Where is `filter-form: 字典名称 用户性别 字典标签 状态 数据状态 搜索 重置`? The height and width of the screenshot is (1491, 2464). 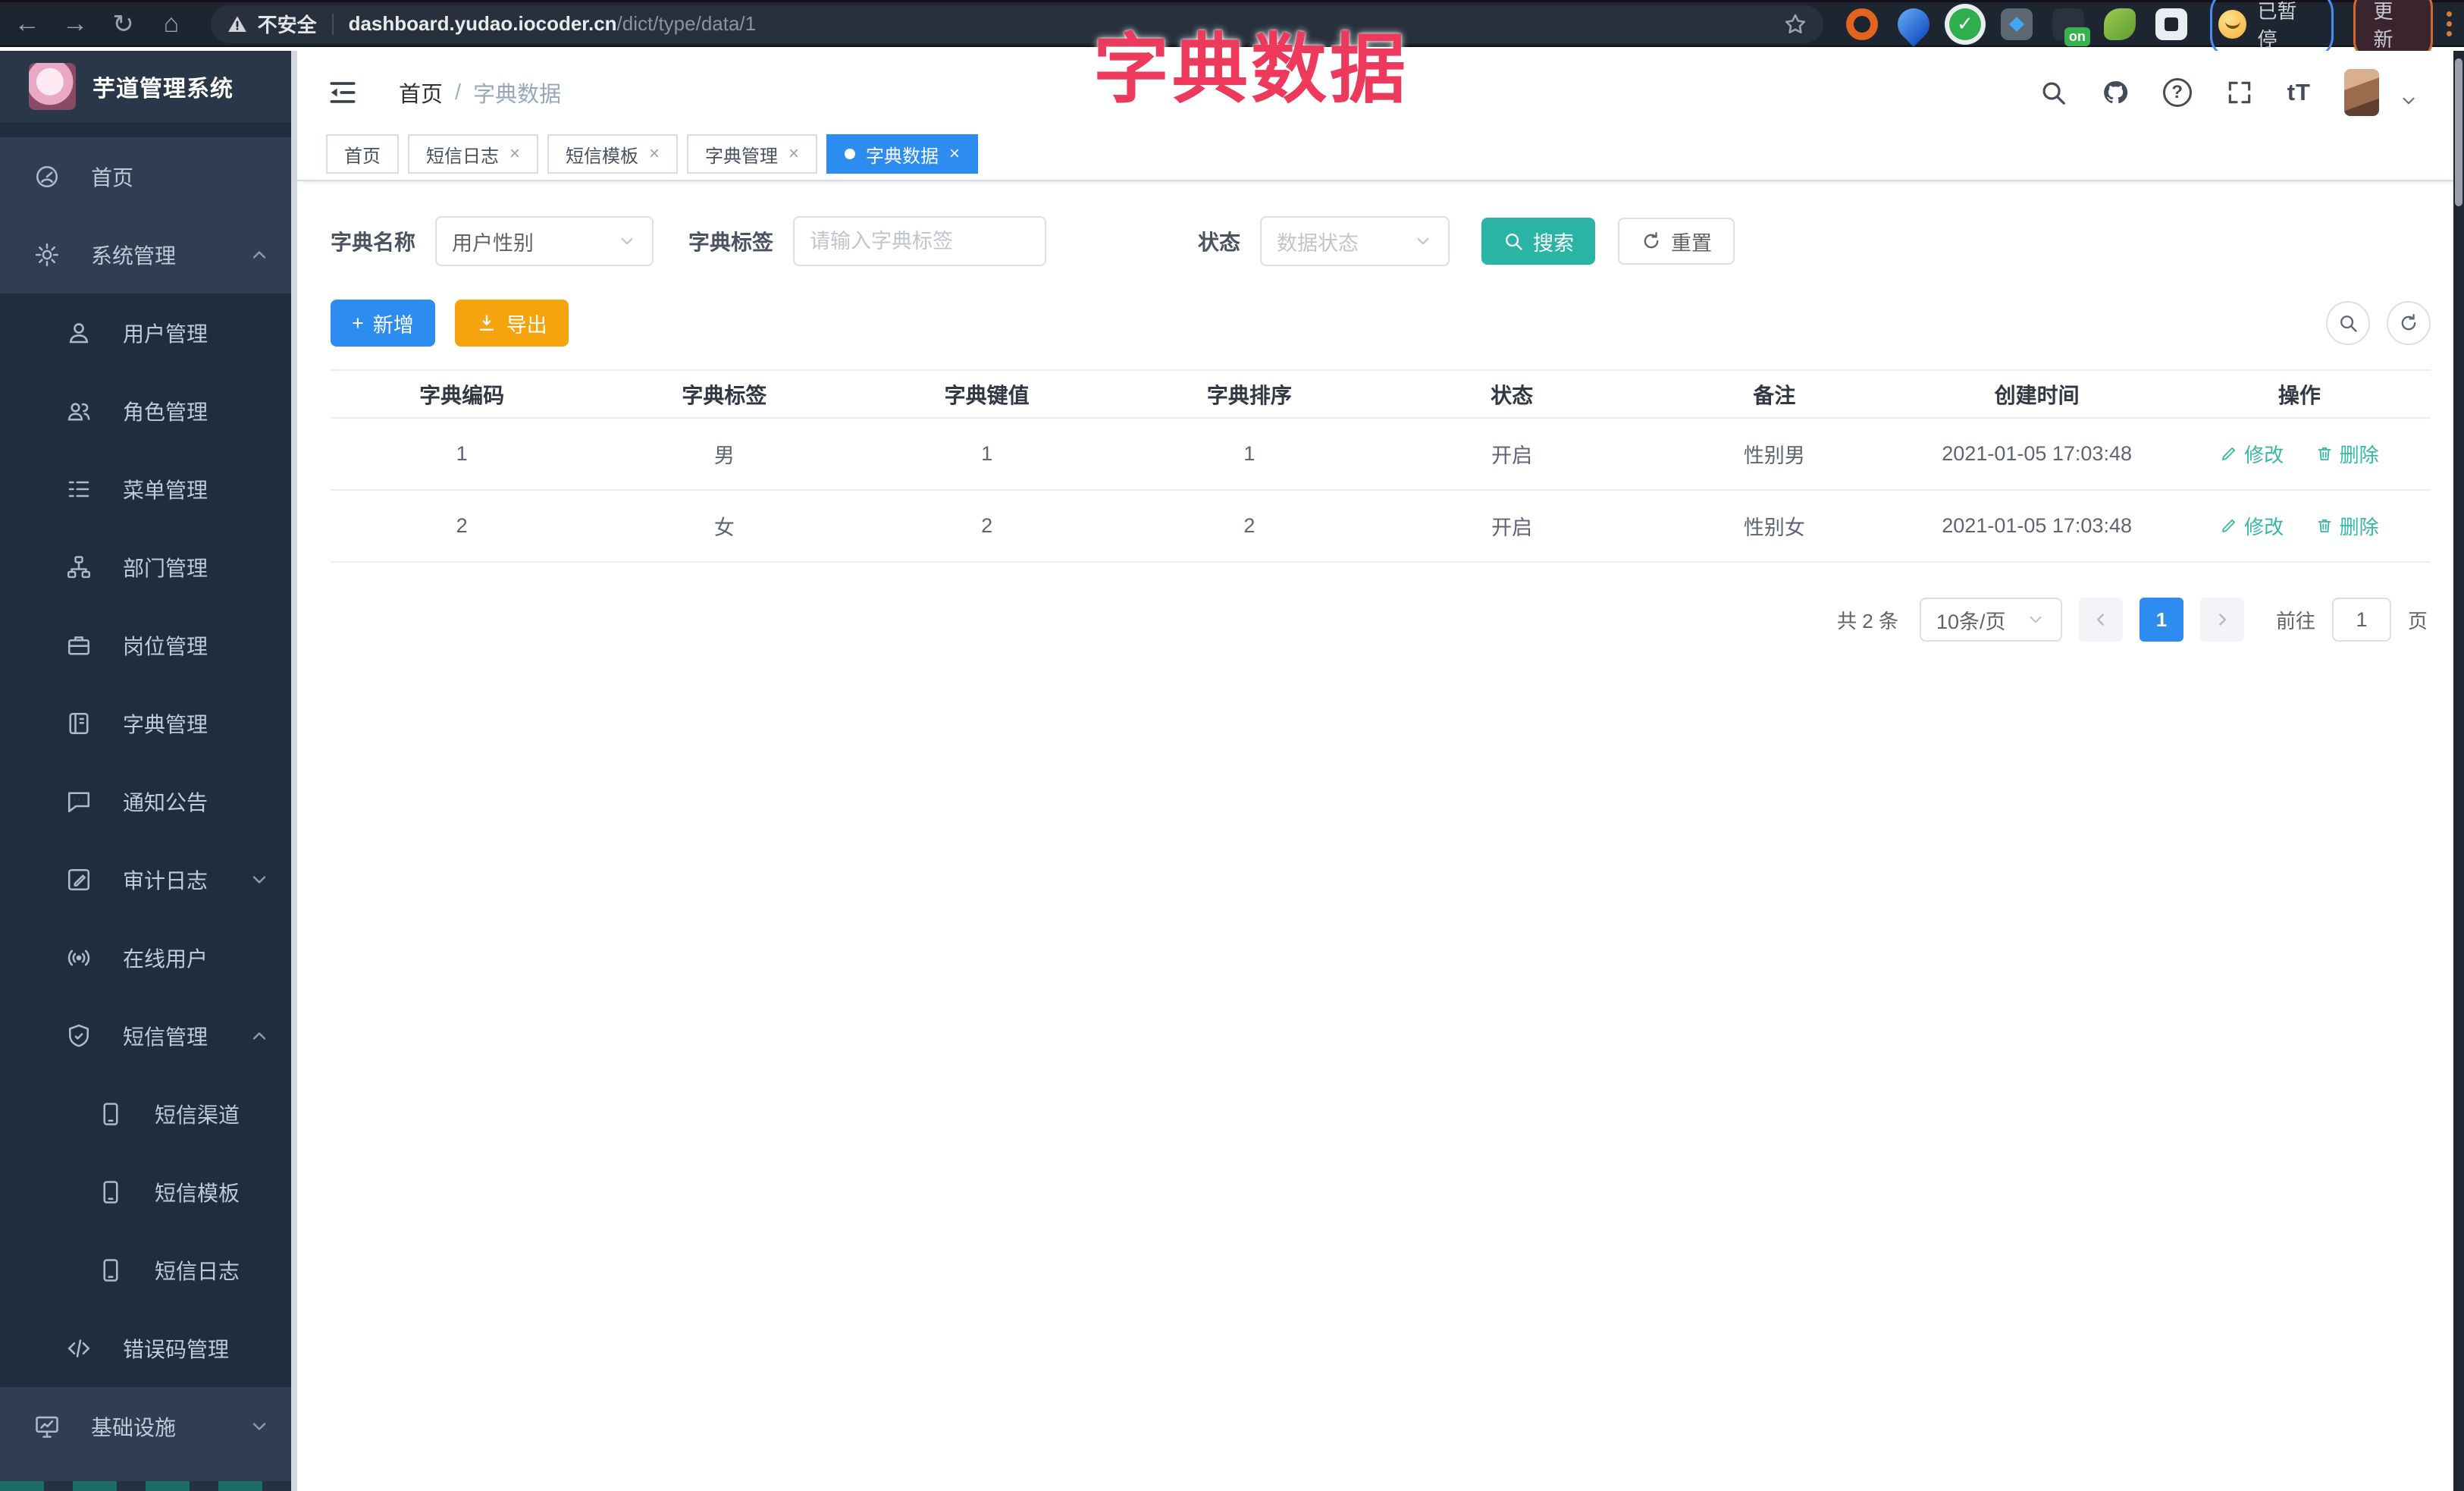
filter-form: 字典名称 用户性别 字典标签 状态 数据状态 搜索 重置 is located at coordinates (1397, 241).